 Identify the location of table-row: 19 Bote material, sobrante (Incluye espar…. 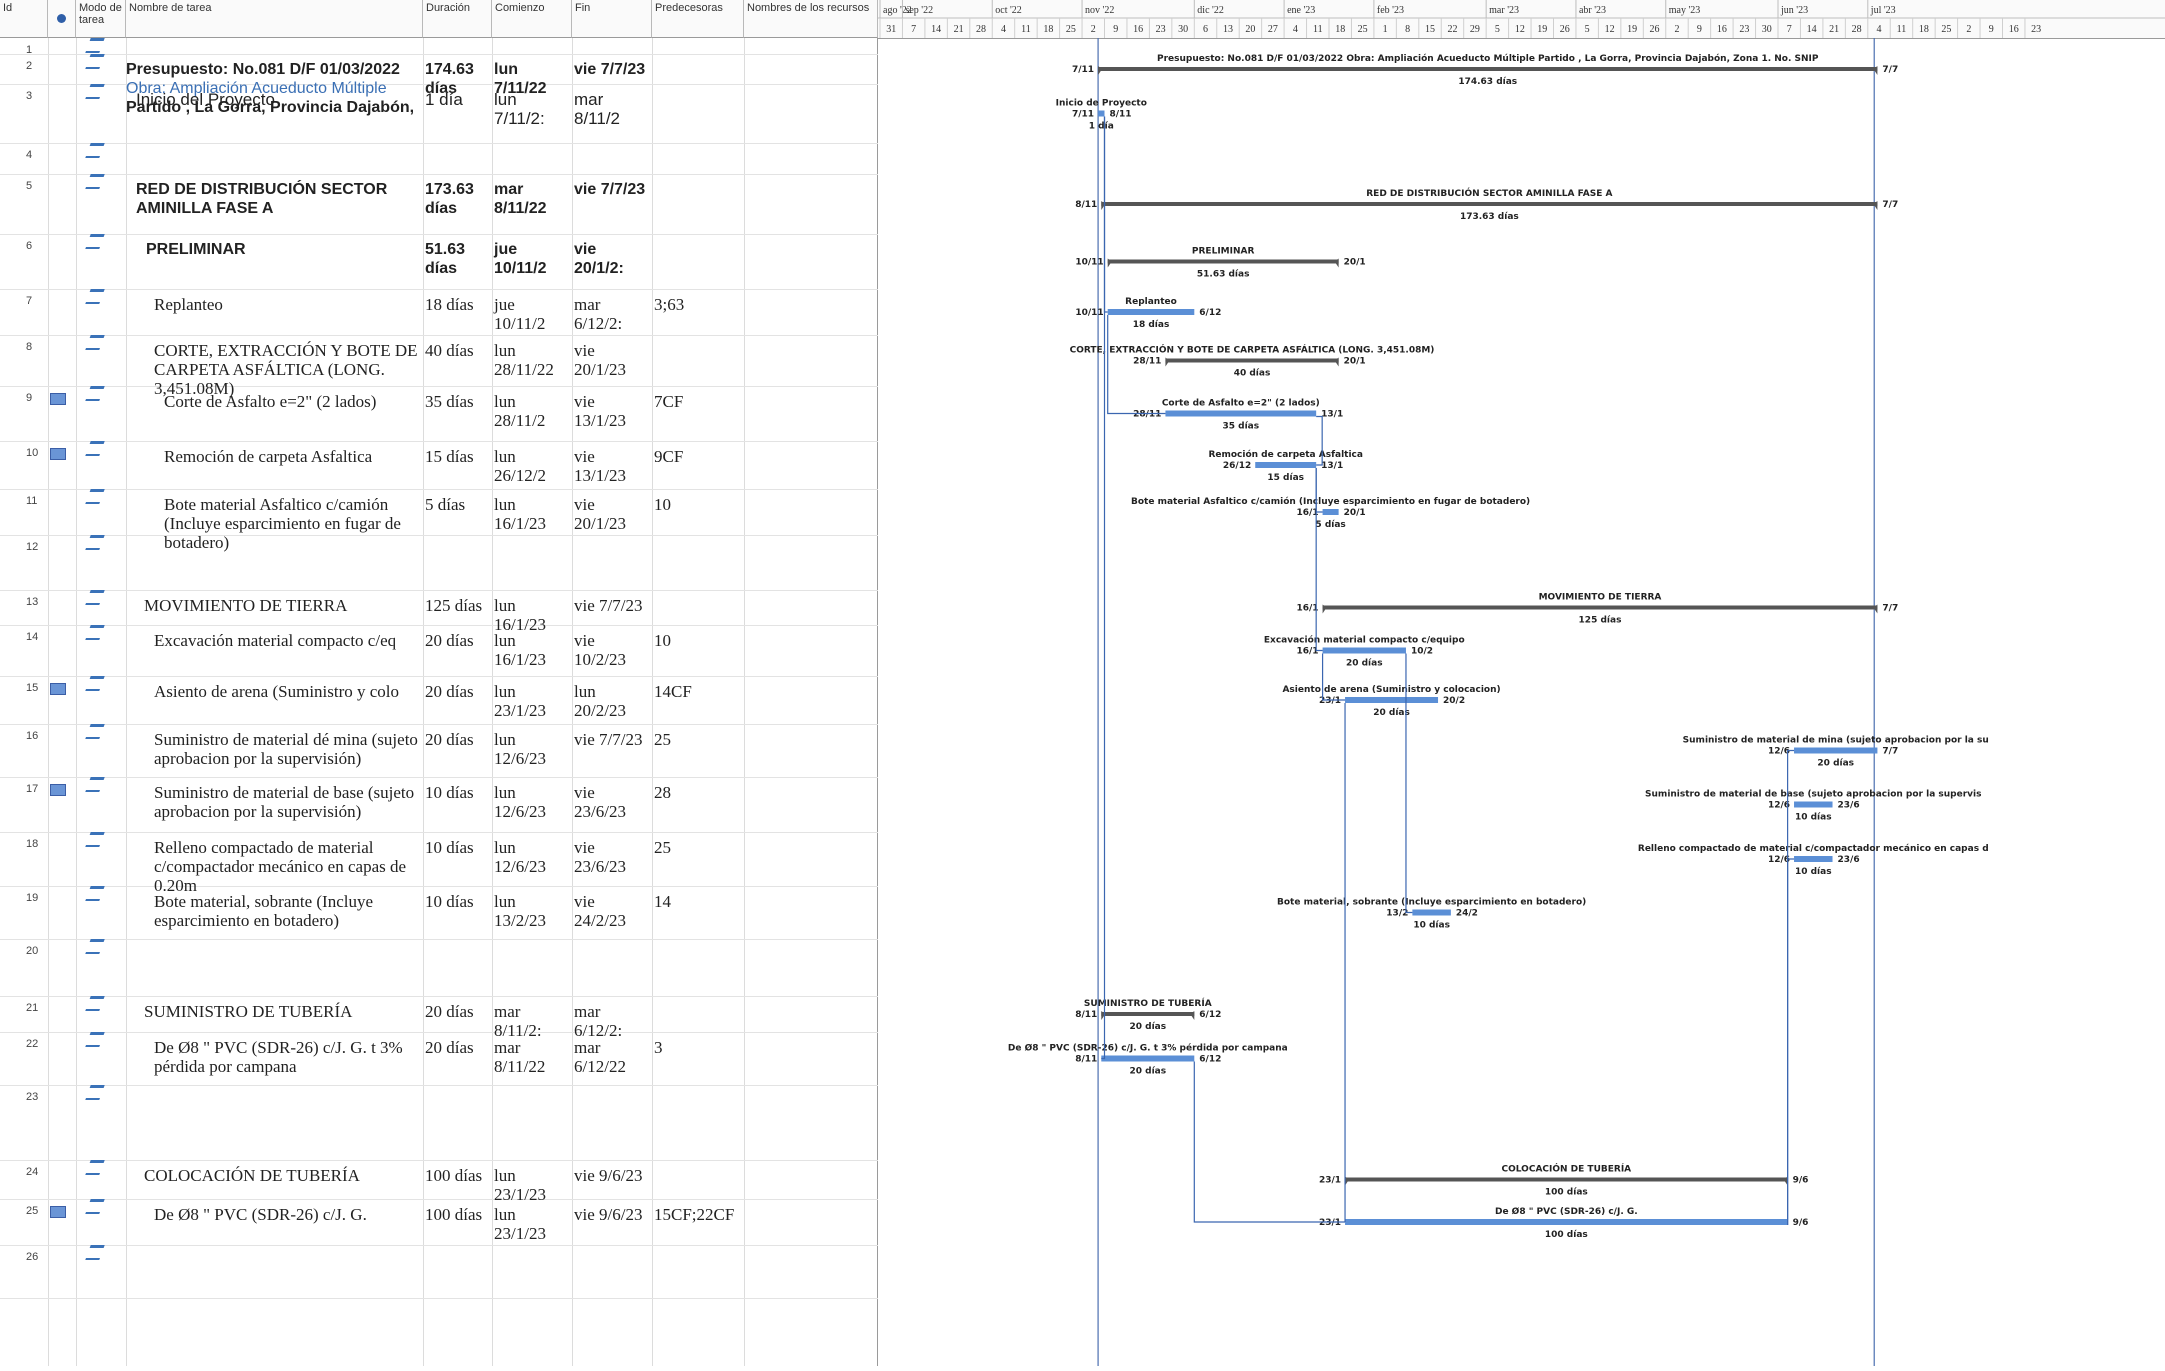
(439, 913).